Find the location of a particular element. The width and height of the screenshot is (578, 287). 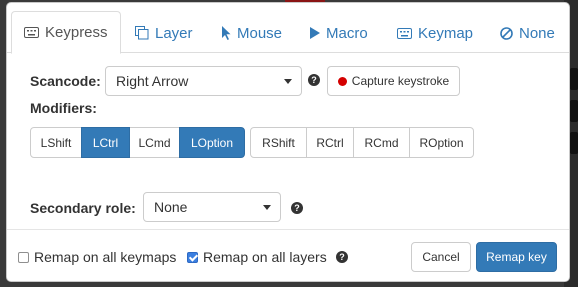

tab-macro: Macro is located at coordinates (339, 33).